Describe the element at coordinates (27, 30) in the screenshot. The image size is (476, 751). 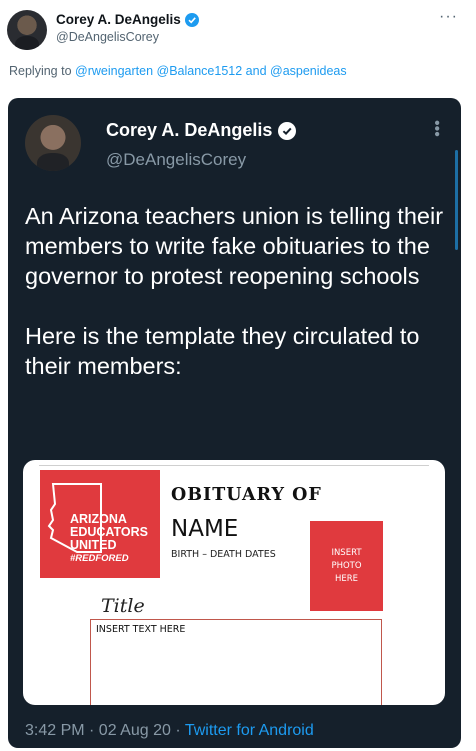
I see `avatar` at that location.